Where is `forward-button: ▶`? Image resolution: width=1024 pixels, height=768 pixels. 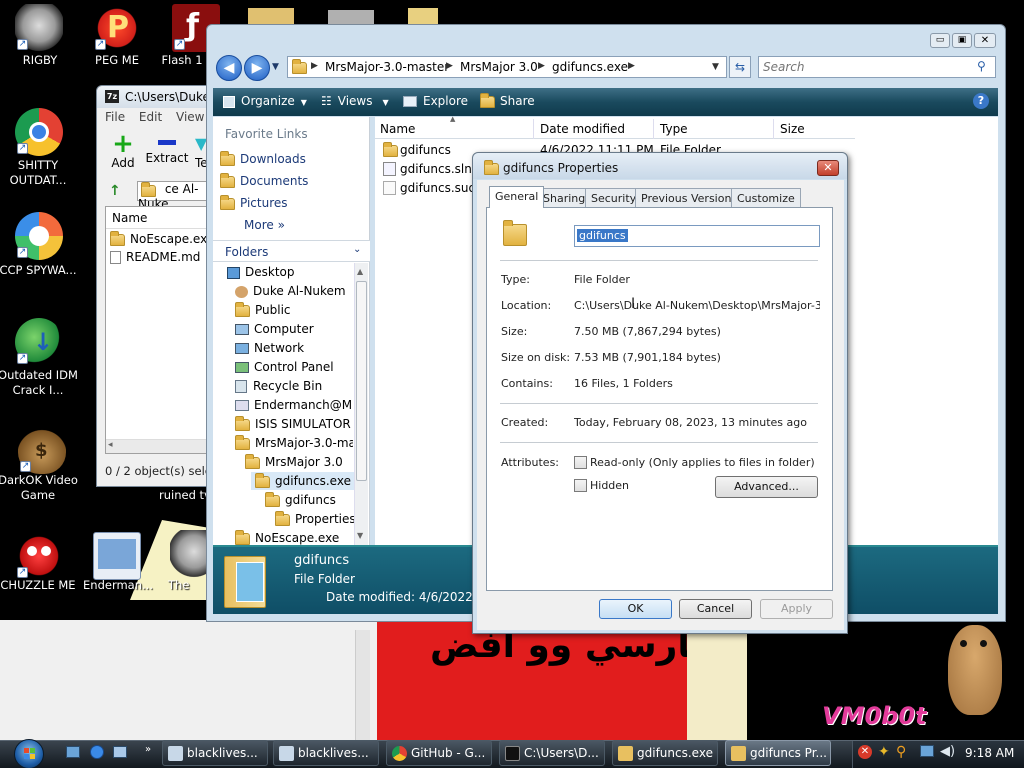 forward-button: ▶ is located at coordinates (257, 68).